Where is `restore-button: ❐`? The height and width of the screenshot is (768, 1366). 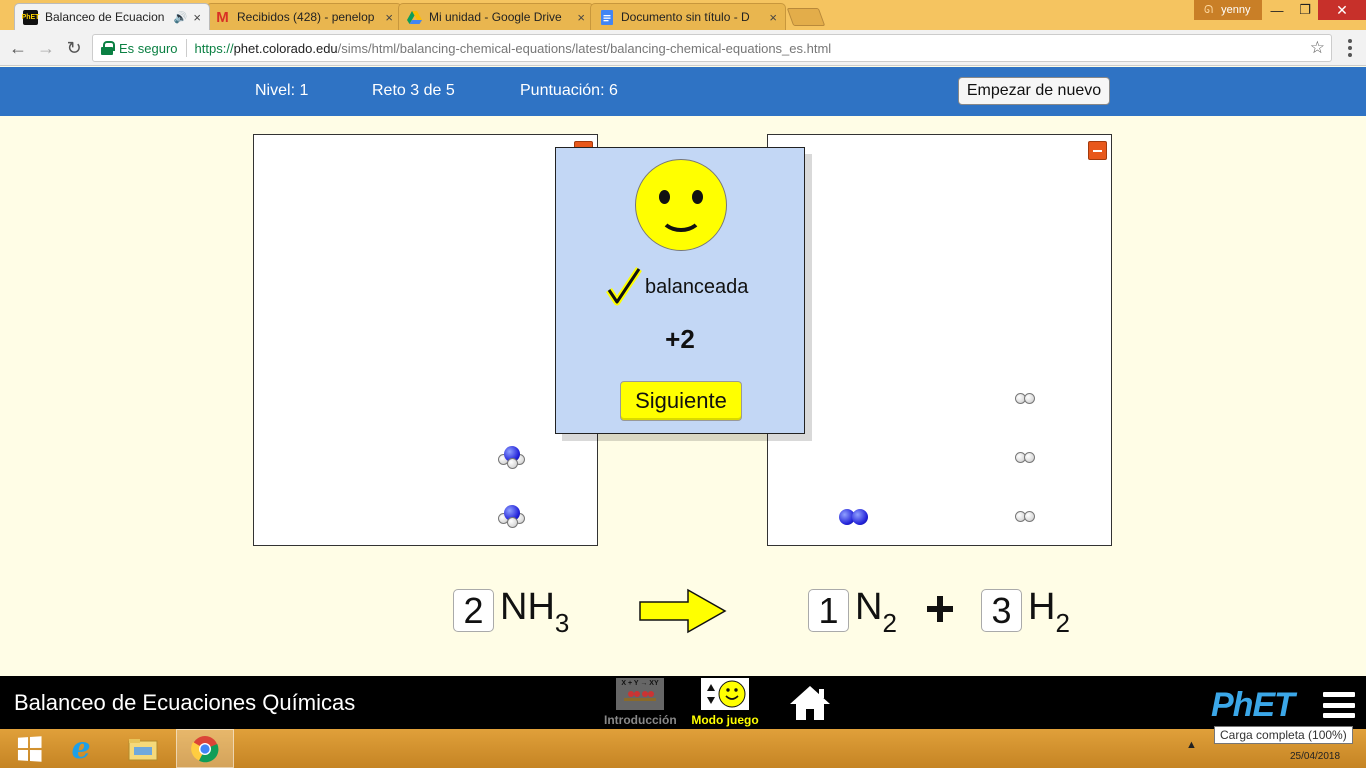
restore-button: ❐ is located at coordinates (1305, 10).